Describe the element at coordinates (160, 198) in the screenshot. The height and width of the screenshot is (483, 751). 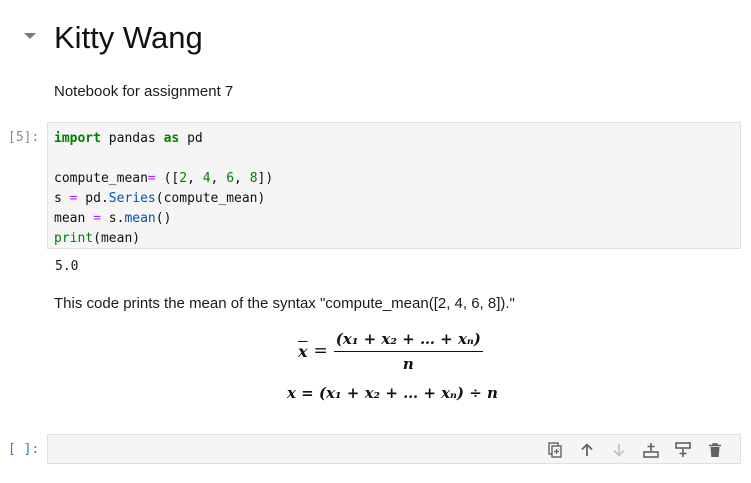
I see `code-line: s = pd.Series(compute_mean)` at that location.